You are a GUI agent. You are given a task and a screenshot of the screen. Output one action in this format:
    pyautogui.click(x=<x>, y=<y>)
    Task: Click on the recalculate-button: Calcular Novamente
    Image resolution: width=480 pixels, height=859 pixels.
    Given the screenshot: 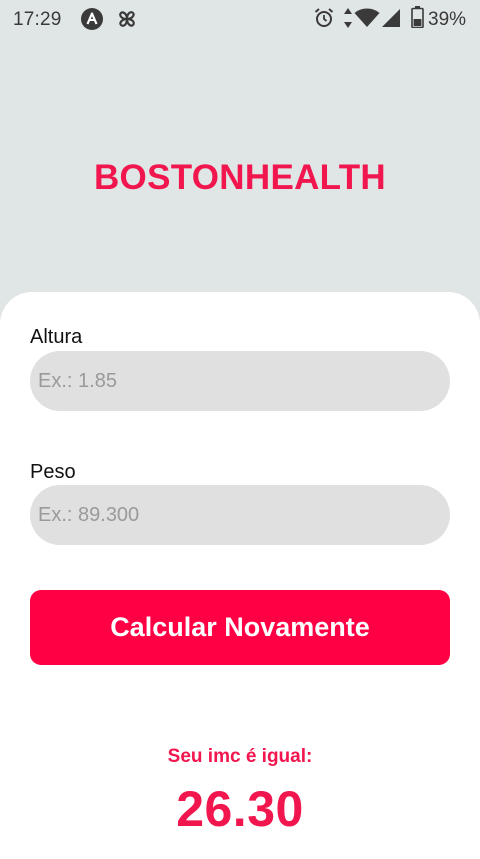 What is the action you would take?
    pyautogui.click(x=240, y=627)
    